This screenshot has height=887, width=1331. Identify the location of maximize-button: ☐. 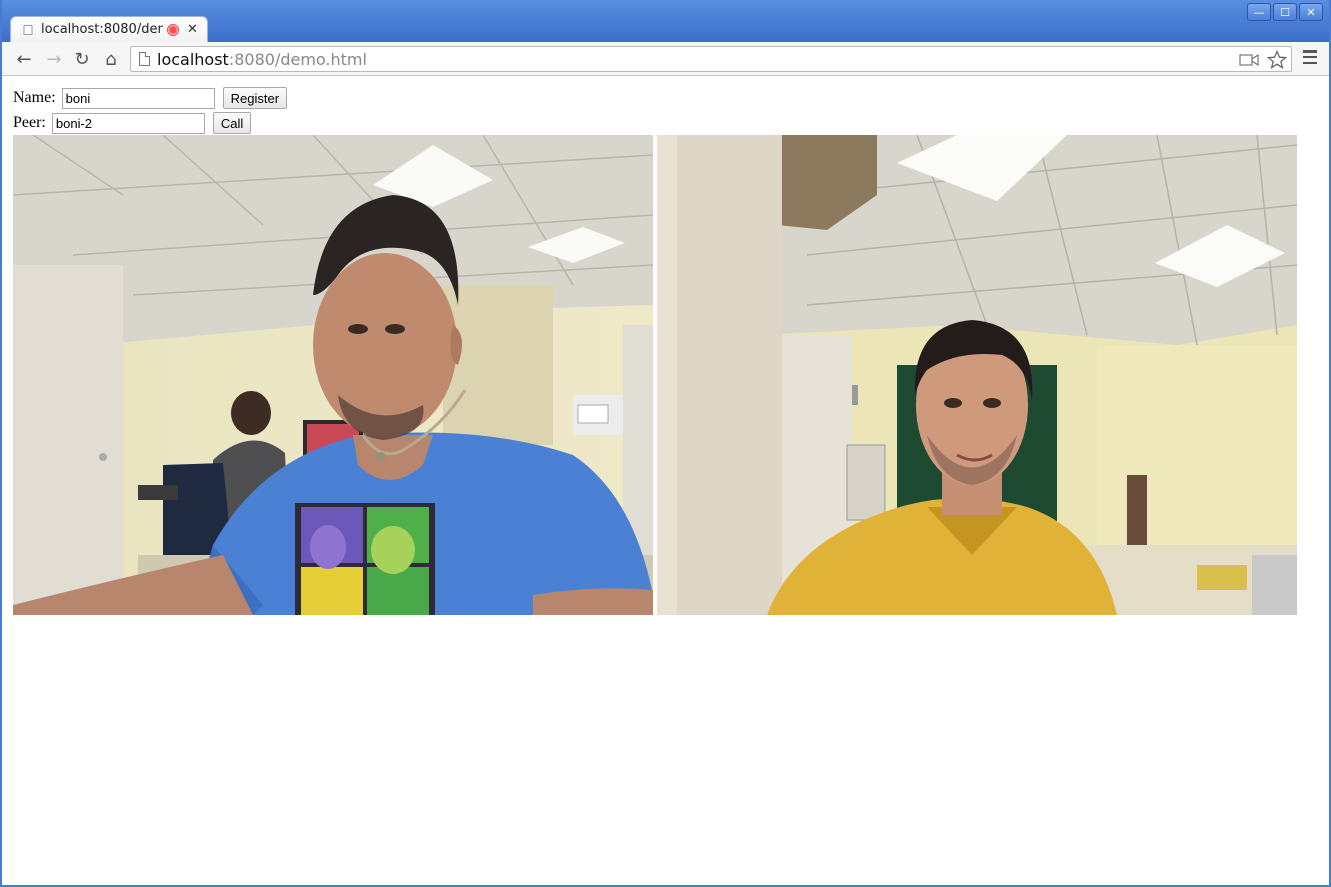
(1285, 12).